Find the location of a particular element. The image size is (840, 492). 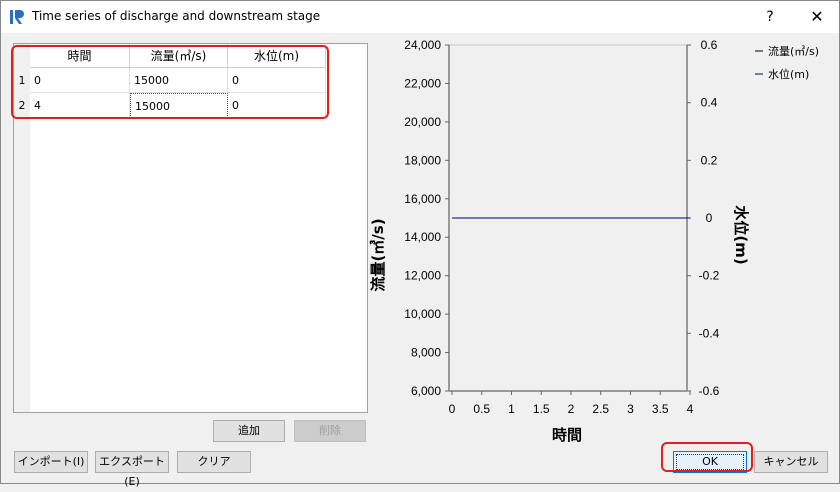

close-button: ✕ is located at coordinates (817, 17).